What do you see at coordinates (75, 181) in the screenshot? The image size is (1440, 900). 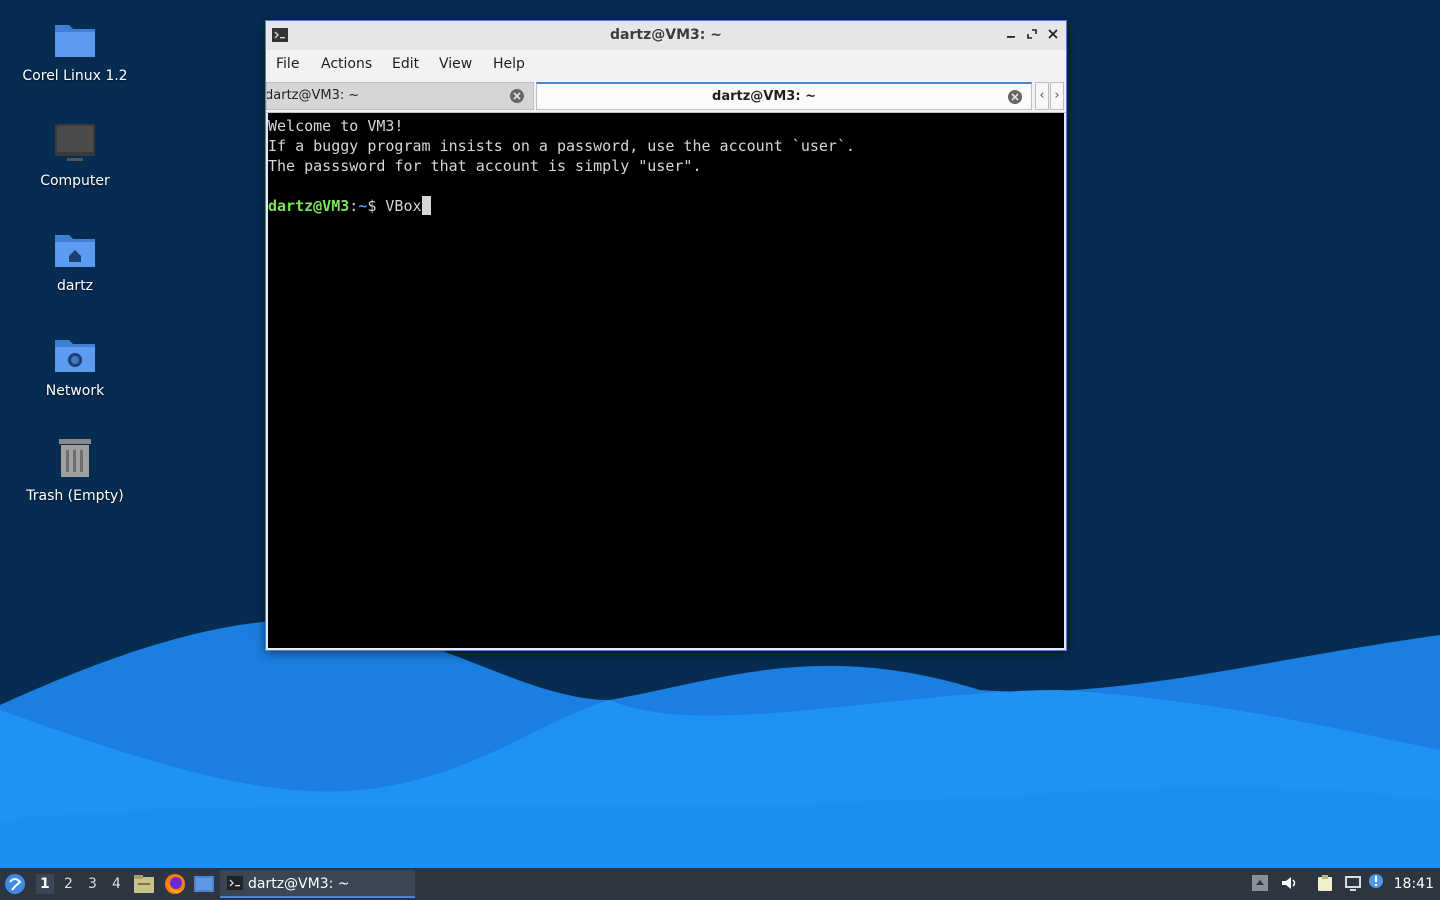 I see `desktop-icon-label: Computer` at bounding box center [75, 181].